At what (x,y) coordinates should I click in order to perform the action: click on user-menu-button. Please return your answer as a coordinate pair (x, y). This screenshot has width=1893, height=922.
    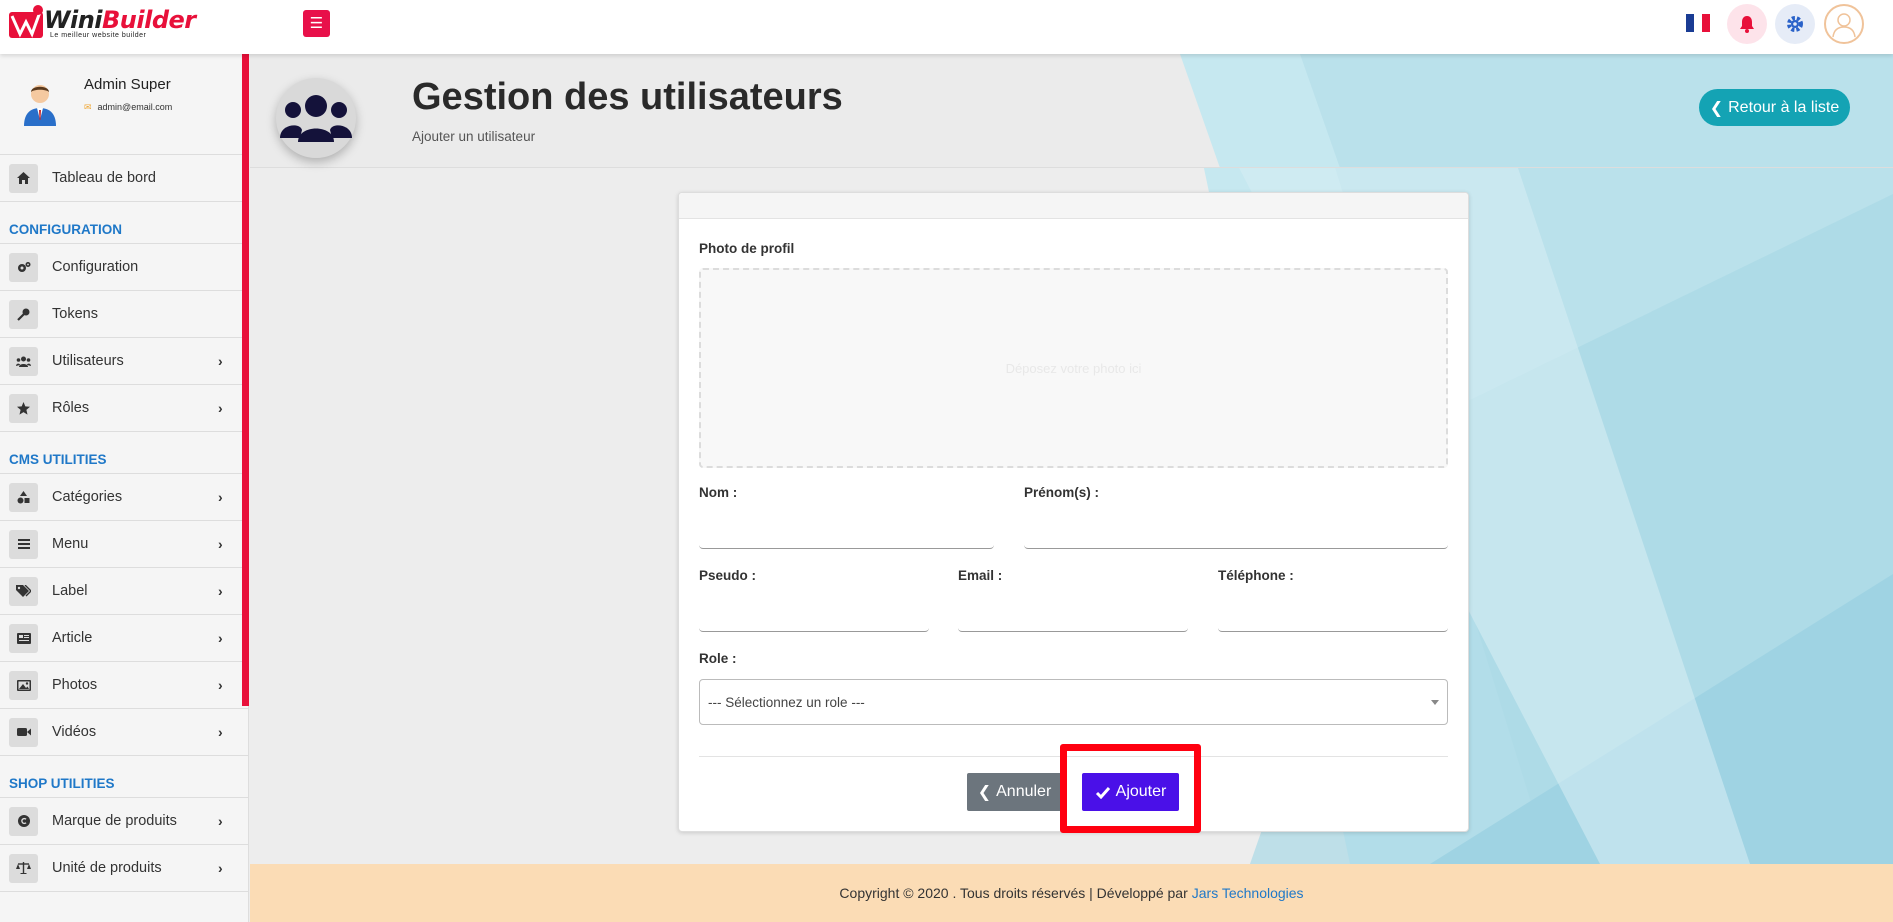
    Looking at the image, I should click on (1844, 24).